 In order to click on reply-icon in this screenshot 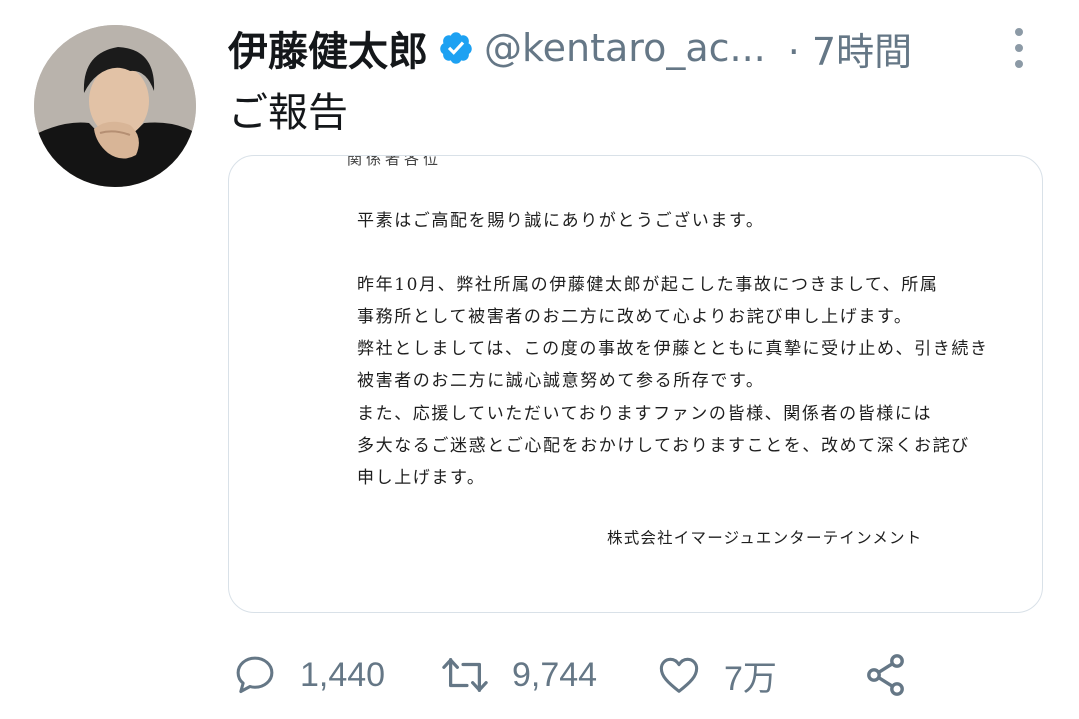, I will do `click(255, 675)`.